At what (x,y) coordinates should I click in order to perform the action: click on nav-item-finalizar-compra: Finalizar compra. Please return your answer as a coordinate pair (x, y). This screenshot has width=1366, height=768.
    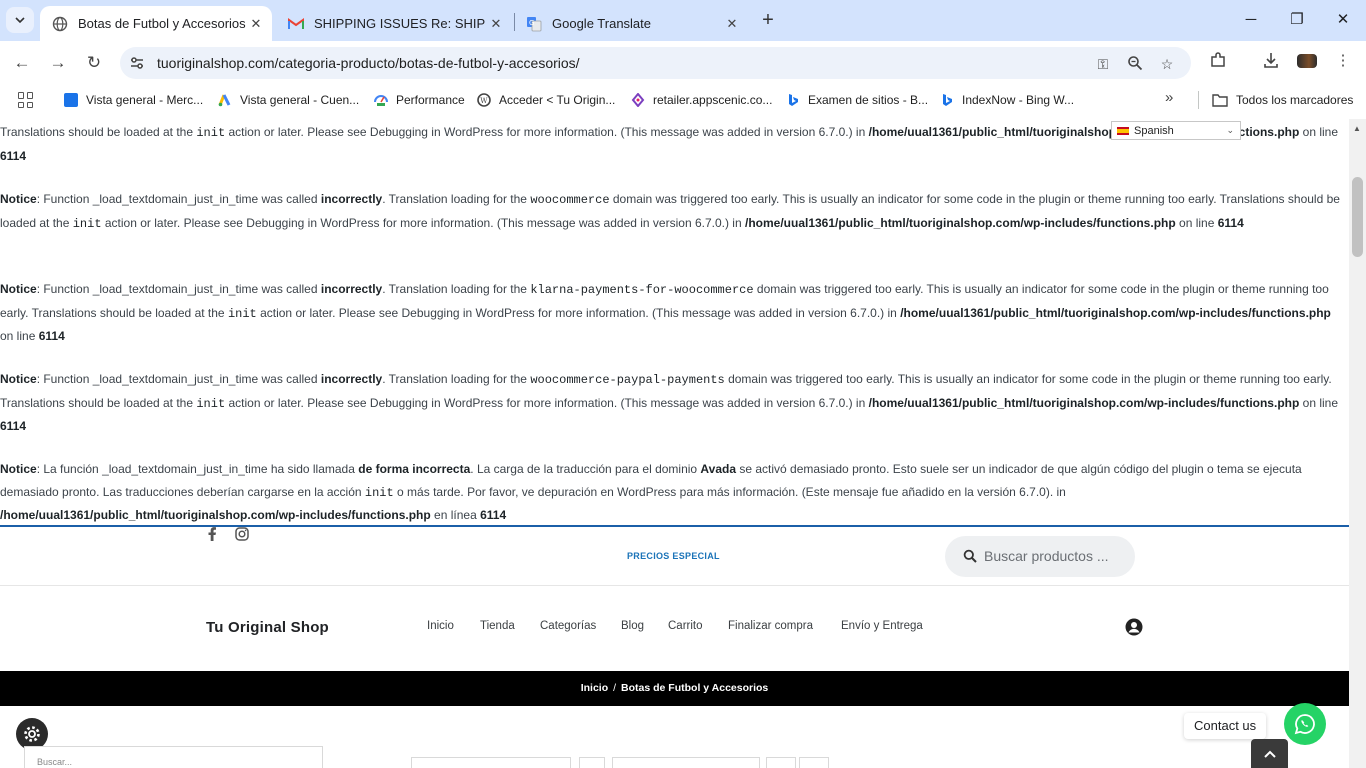
    Looking at the image, I should click on (770, 626).